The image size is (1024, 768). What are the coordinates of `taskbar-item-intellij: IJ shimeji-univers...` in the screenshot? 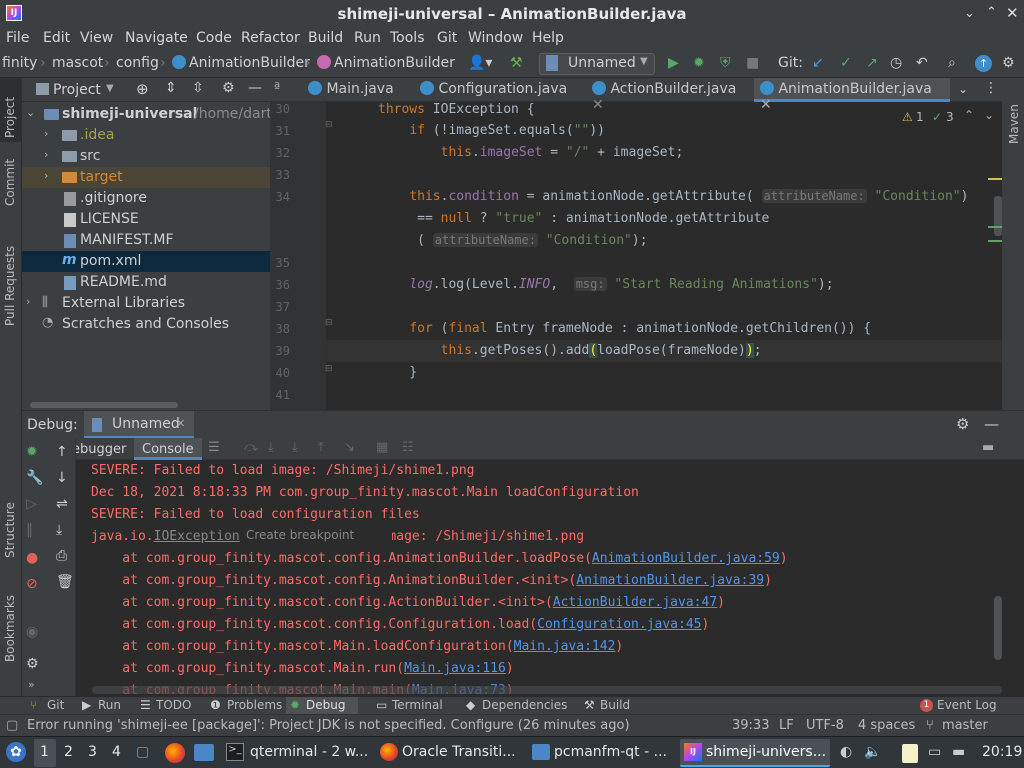 It's located at (755, 753).